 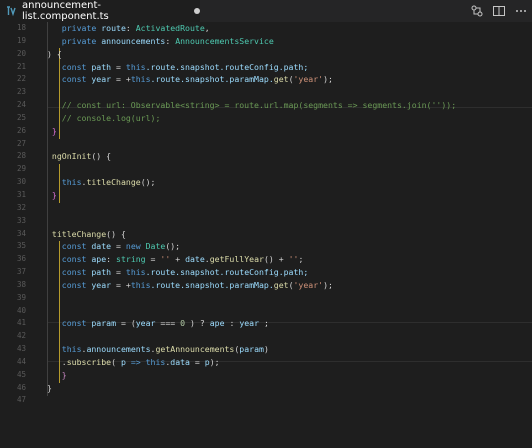 I want to click on code-line: private route: ActivatedRoute,, so click(x=289, y=28).